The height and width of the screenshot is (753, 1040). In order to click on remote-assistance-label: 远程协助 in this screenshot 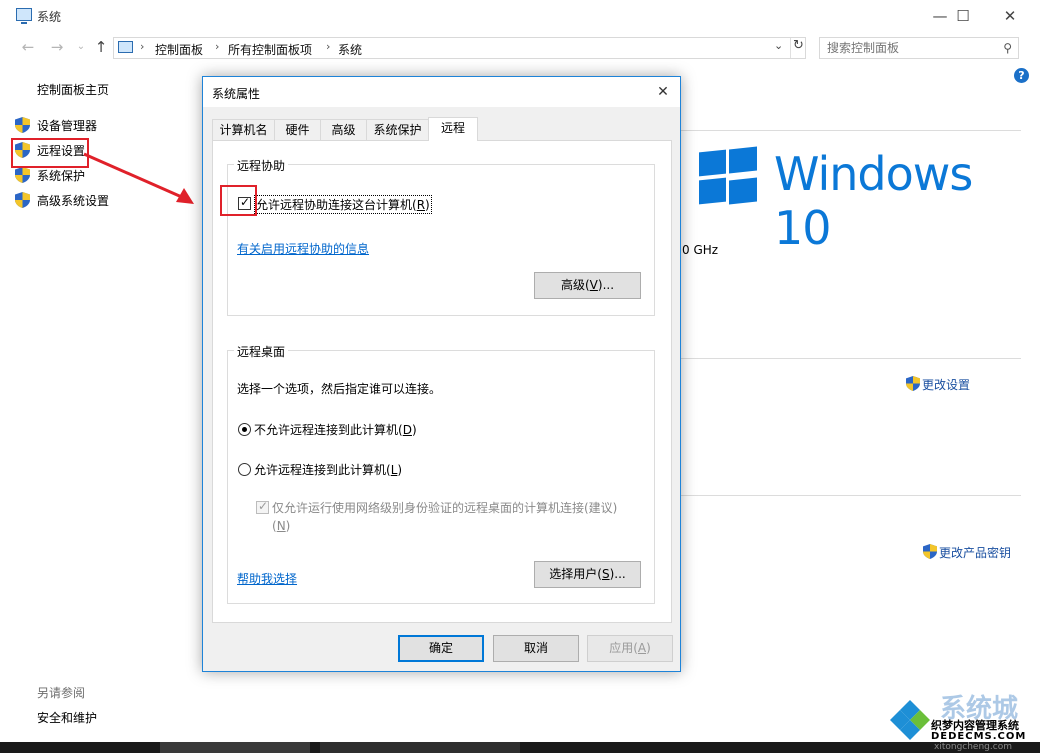, I will do `click(261, 165)`.